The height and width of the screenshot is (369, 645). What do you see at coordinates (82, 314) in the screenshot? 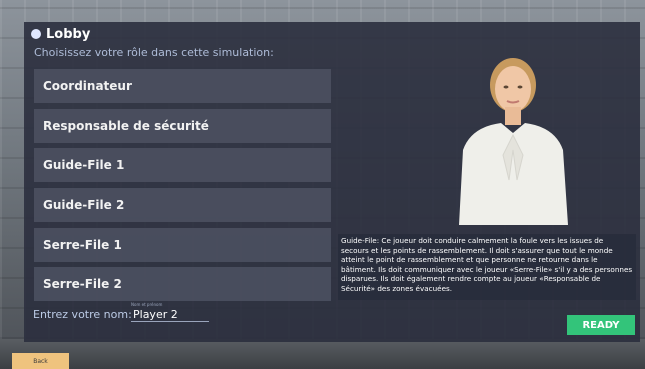
I see `name-label: Entrez votre nom:` at bounding box center [82, 314].